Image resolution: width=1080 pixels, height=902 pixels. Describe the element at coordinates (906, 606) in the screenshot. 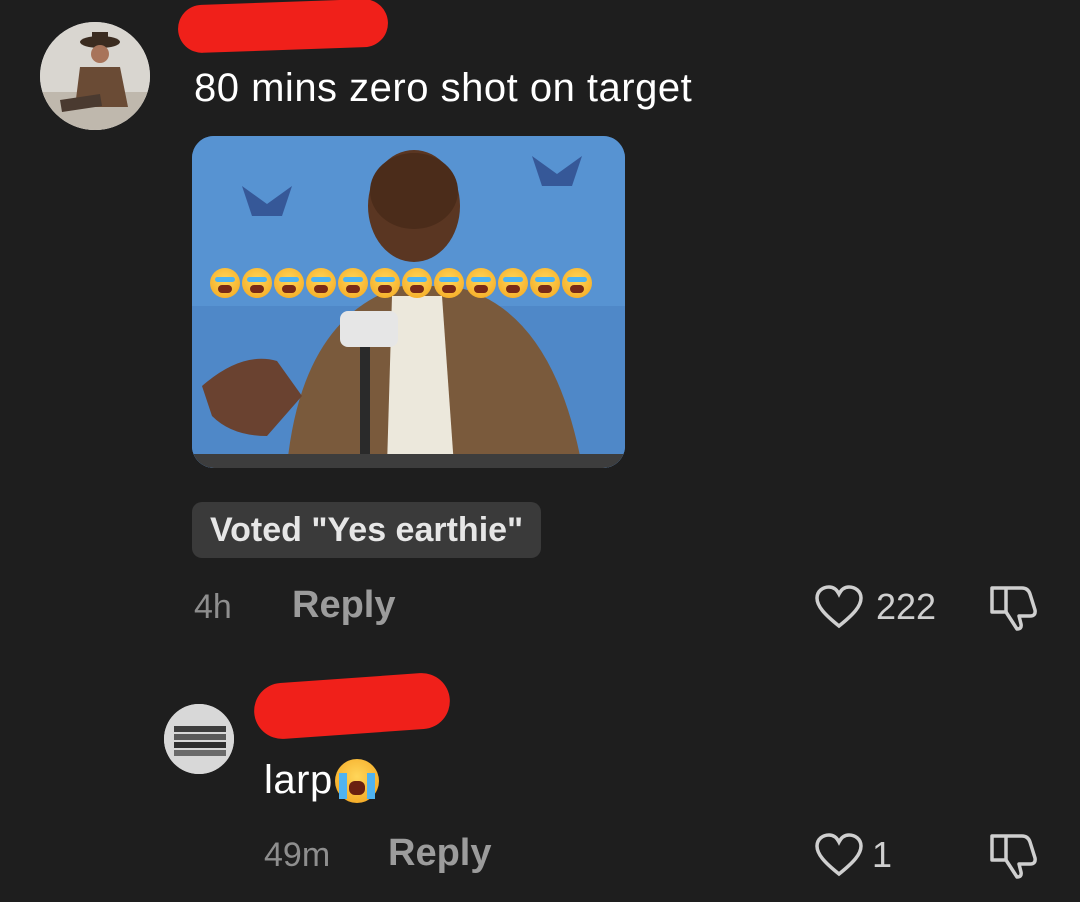

I see `like-count-1: 222` at that location.